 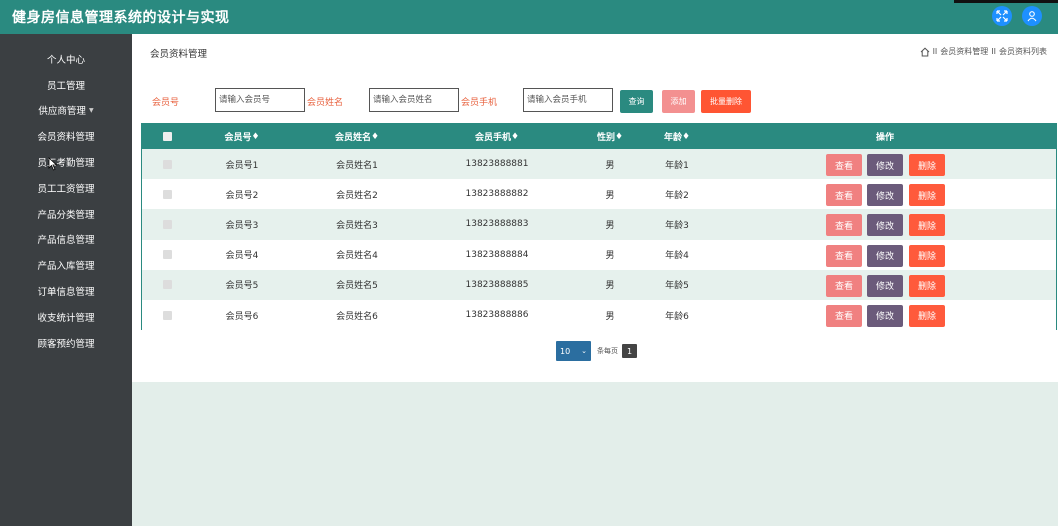 What do you see at coordinates (357, 165) in the screenshot?
I see `cell-member-name: 会员姓名1` at bounding box center [357, 165].